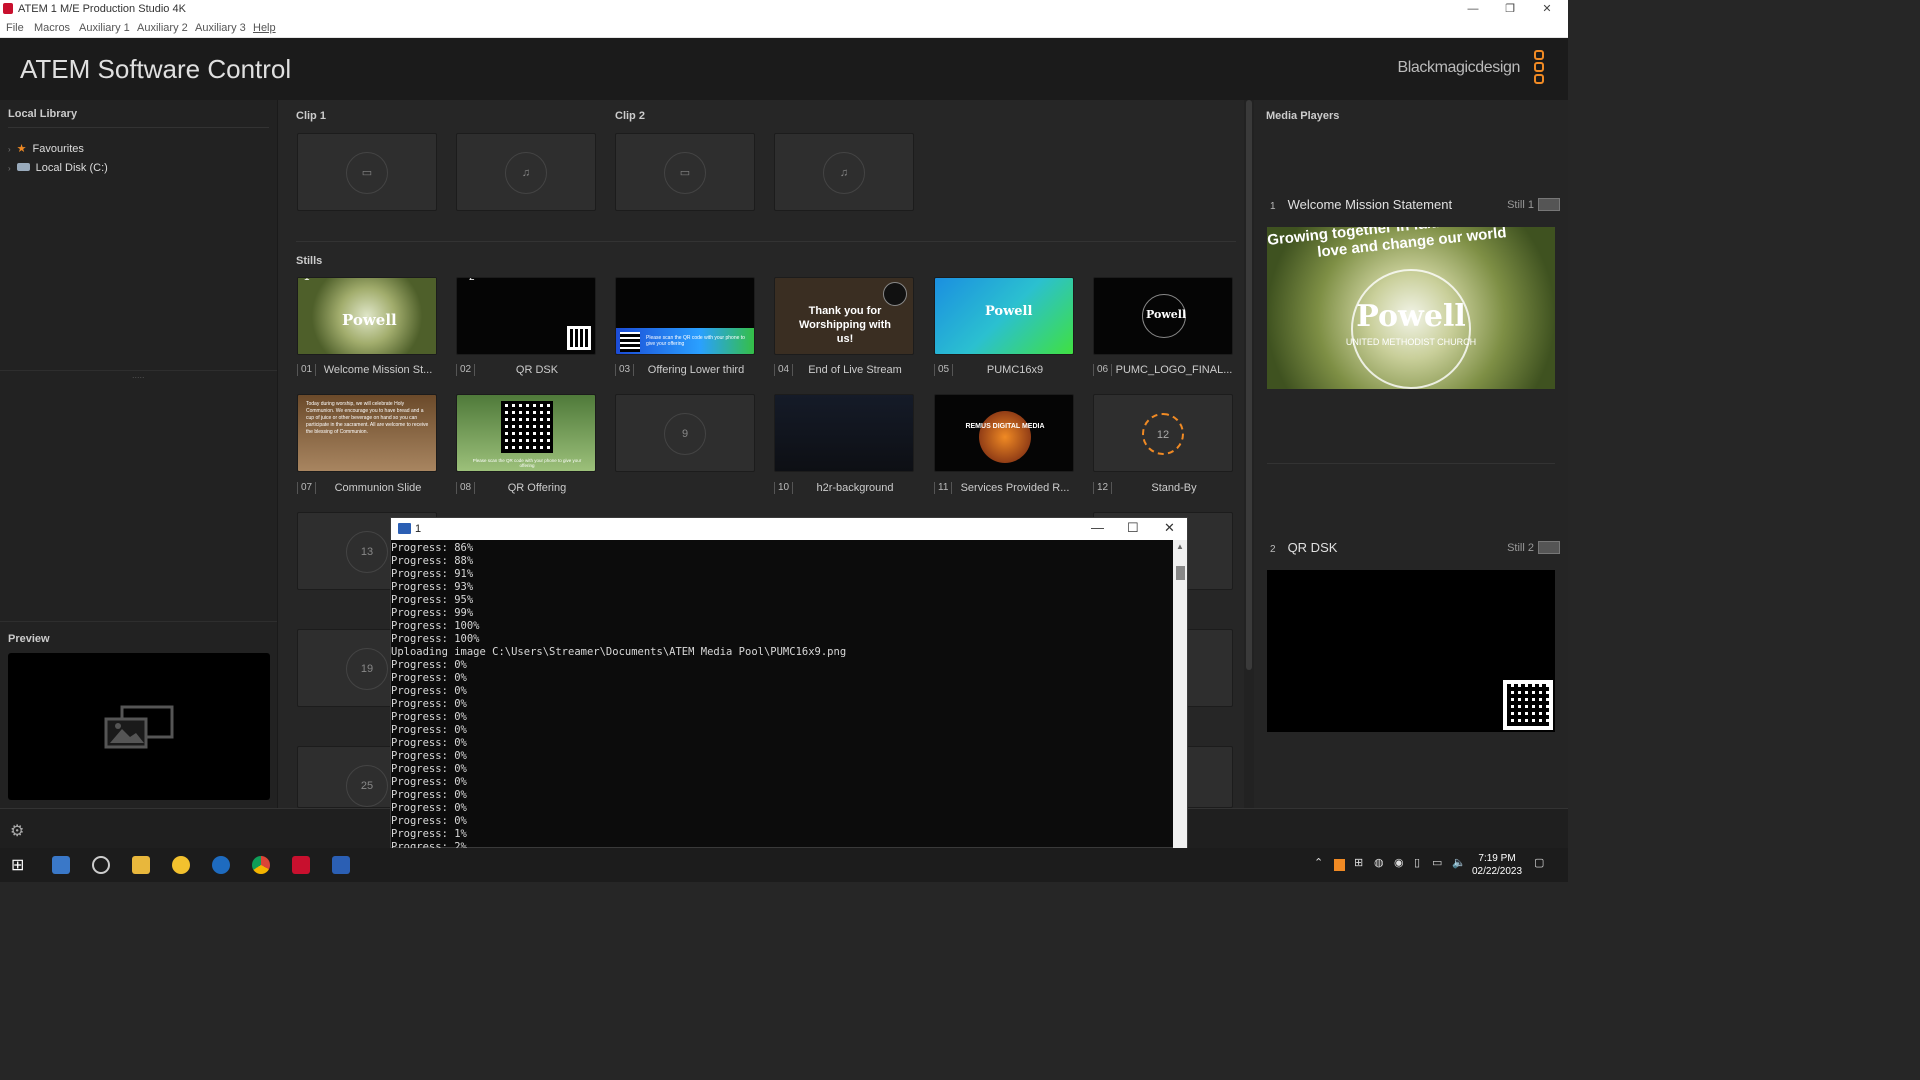 This screenshot has width=1920, height=1080. I want to click on film-icon: ▭, so click(685, 173).